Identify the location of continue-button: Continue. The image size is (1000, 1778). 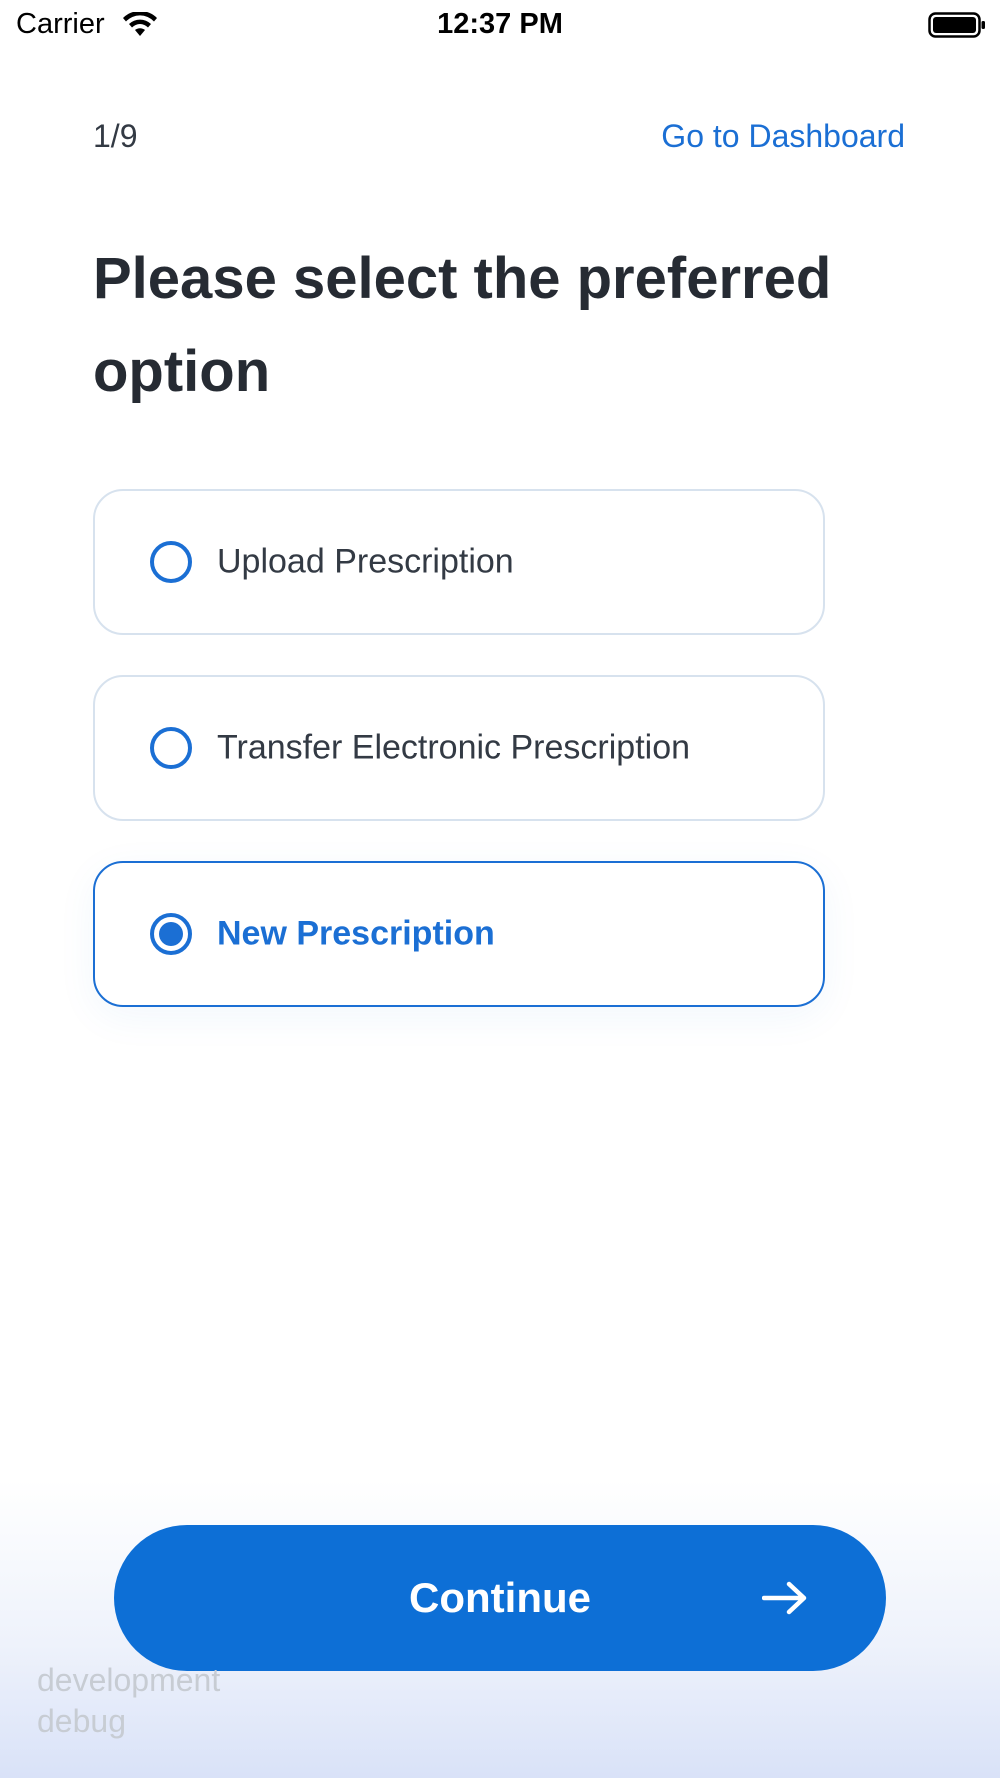
(500, 1598).